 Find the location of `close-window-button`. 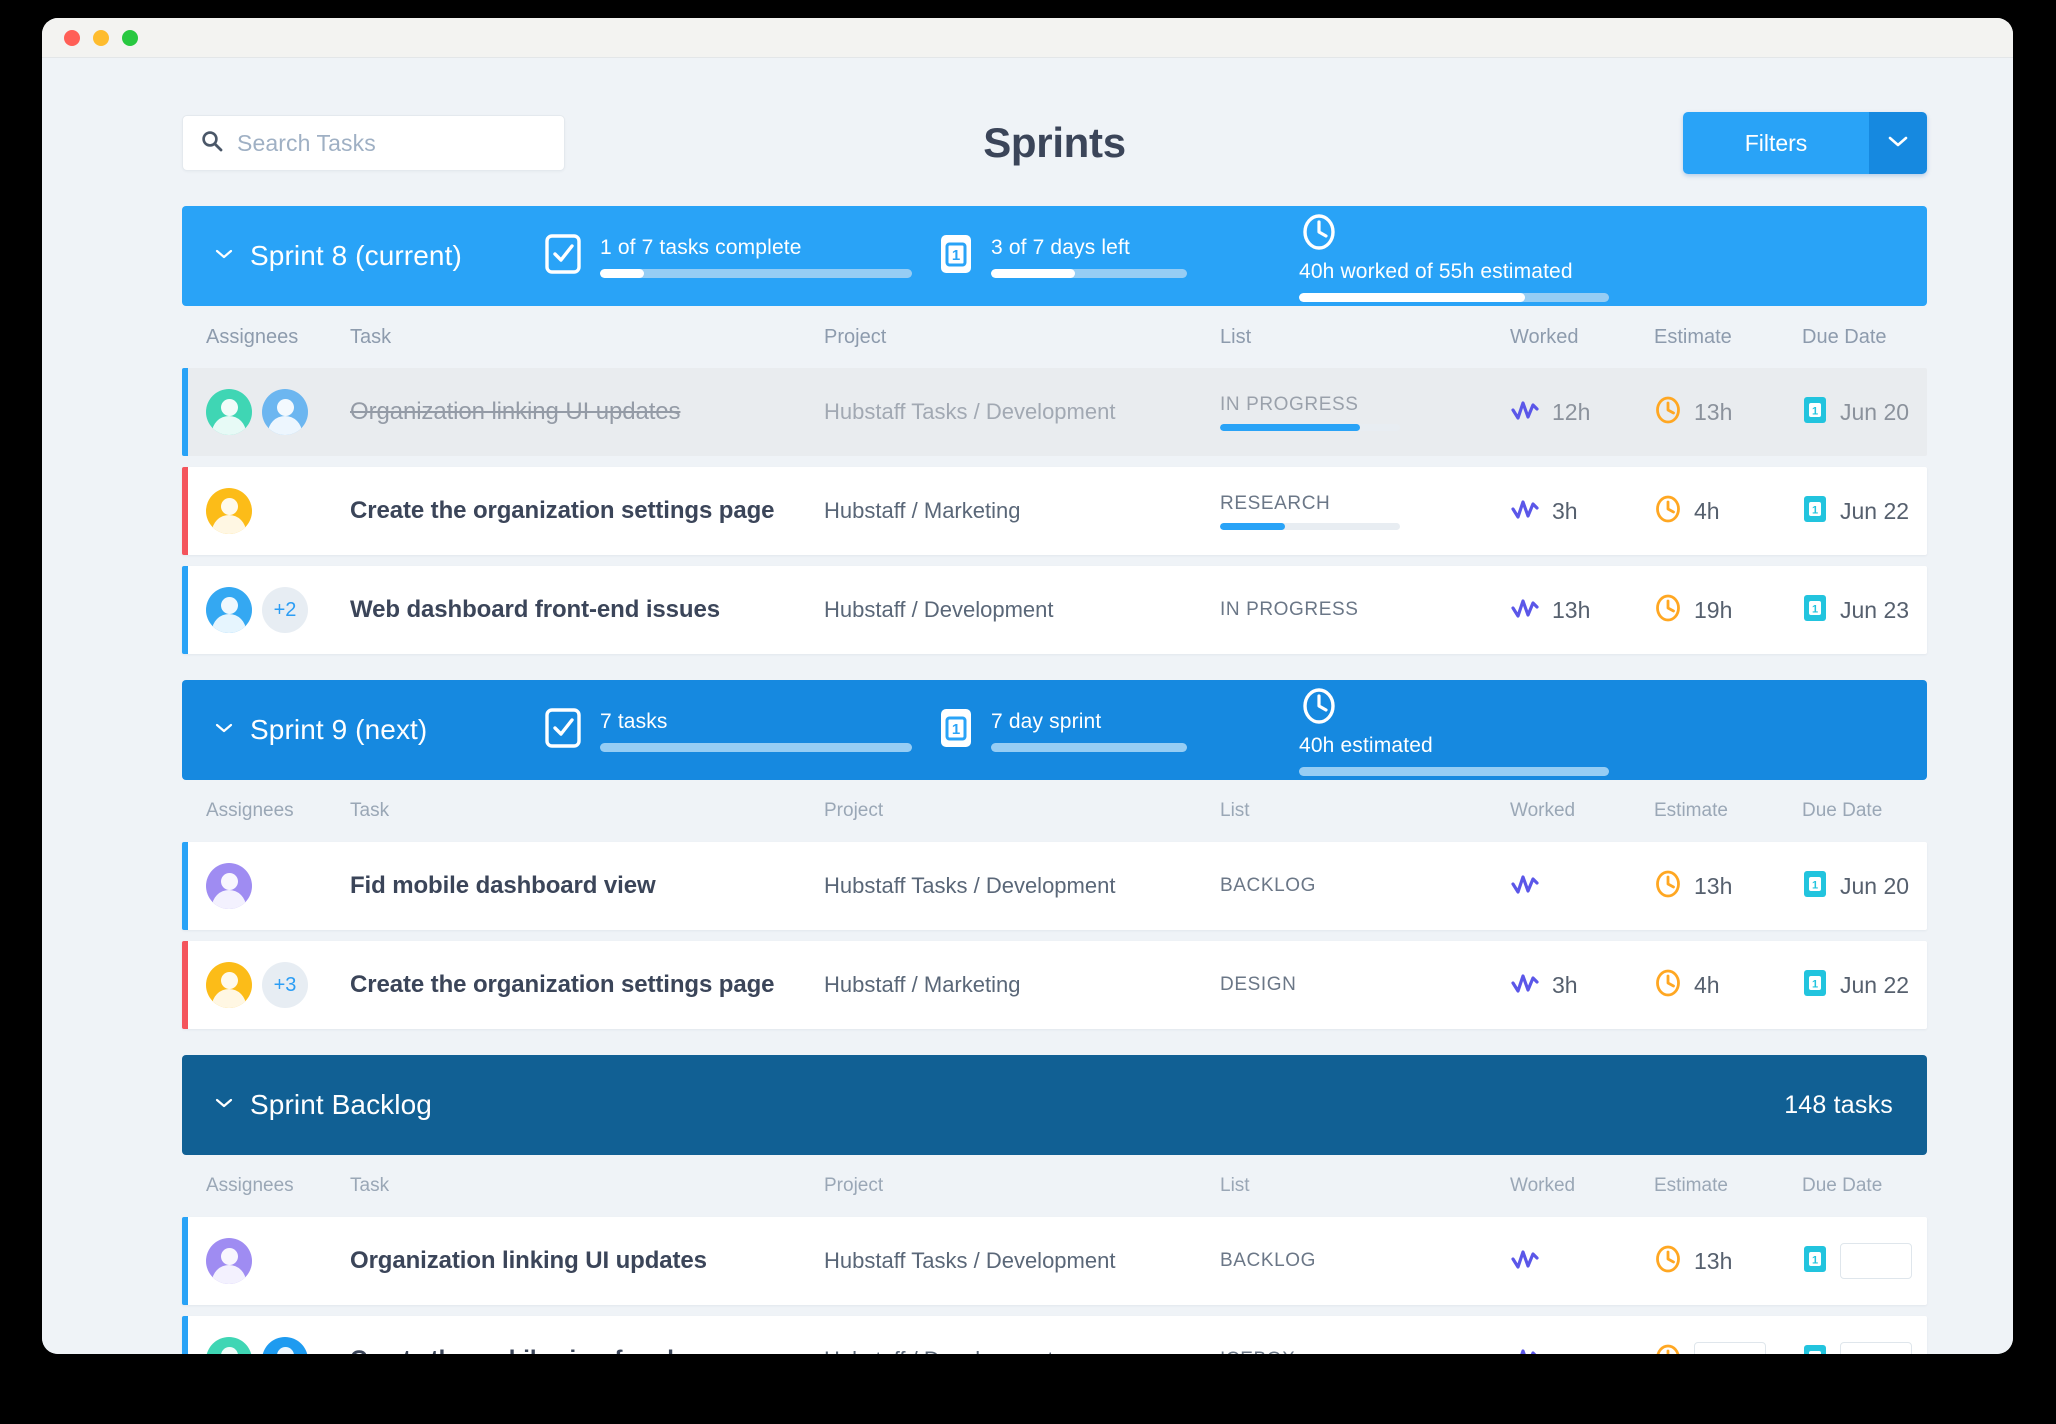

close-window-button is located at coordinates (72, 37).